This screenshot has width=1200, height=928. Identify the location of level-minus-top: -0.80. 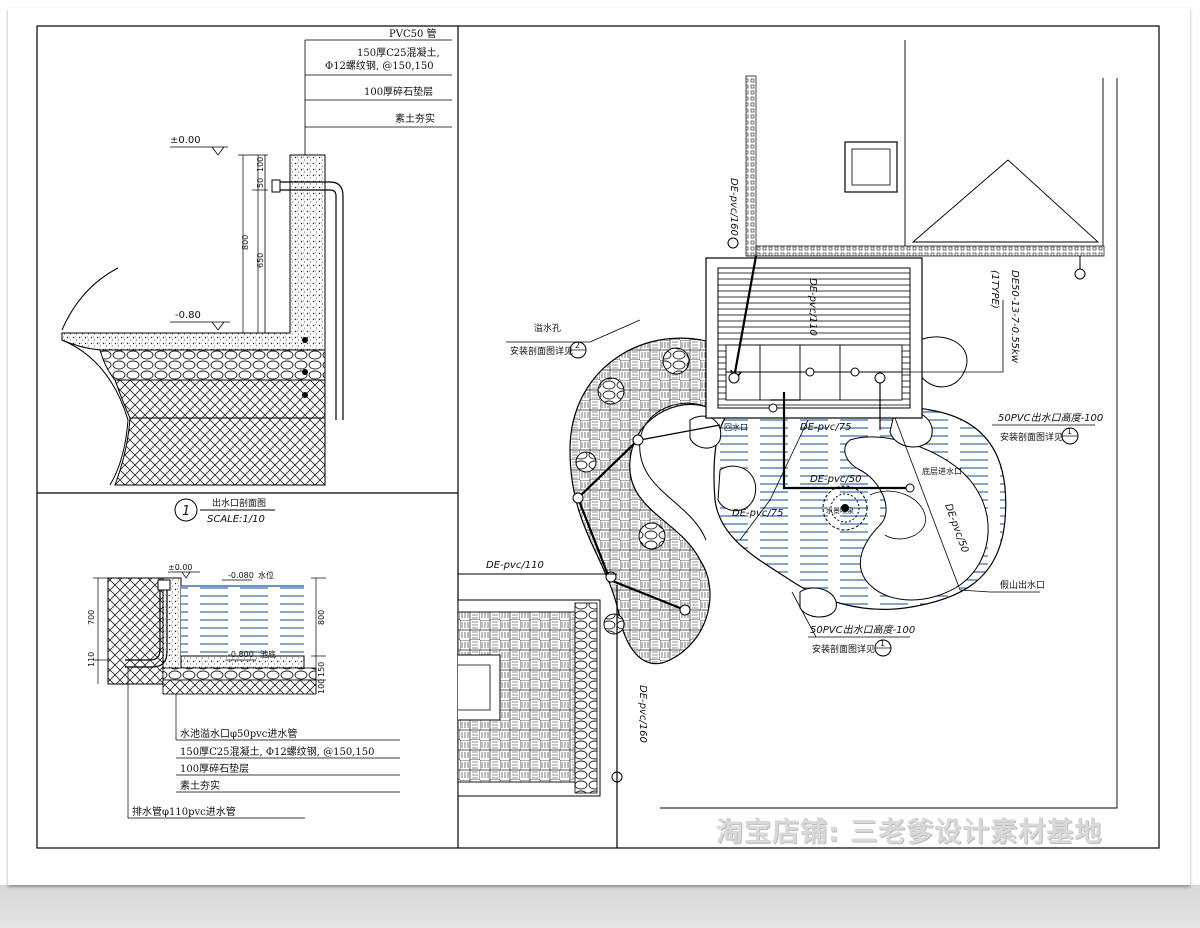
(188, 315).